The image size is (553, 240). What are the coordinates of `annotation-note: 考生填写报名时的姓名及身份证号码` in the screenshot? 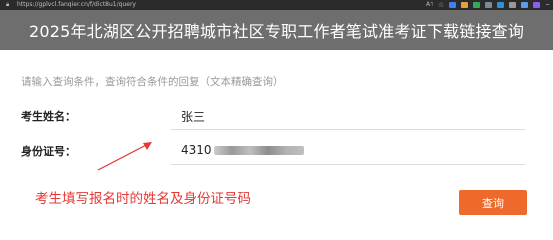 It's located at (143, 199).